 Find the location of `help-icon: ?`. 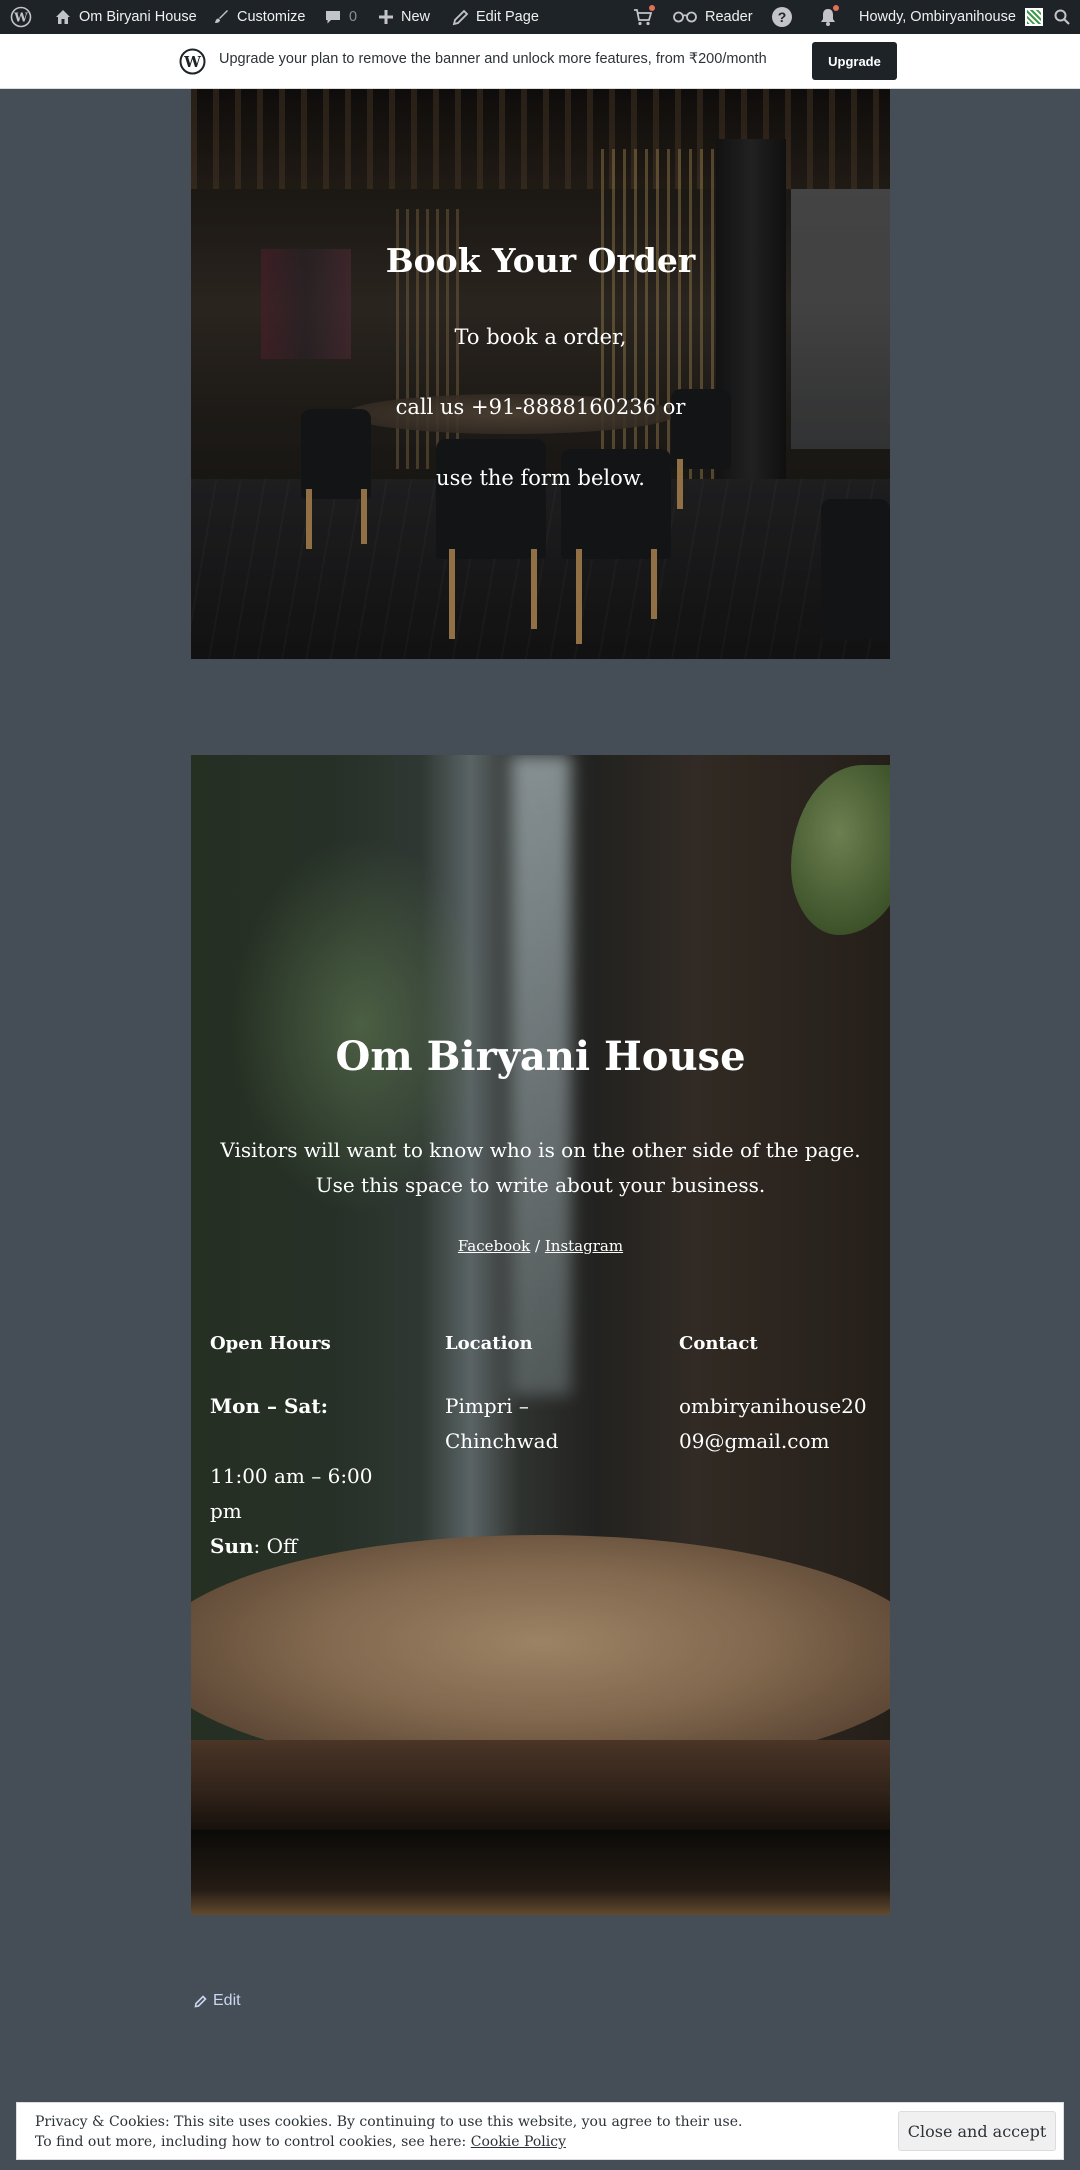

help-icon: ? is located at coordinates (782, 17).